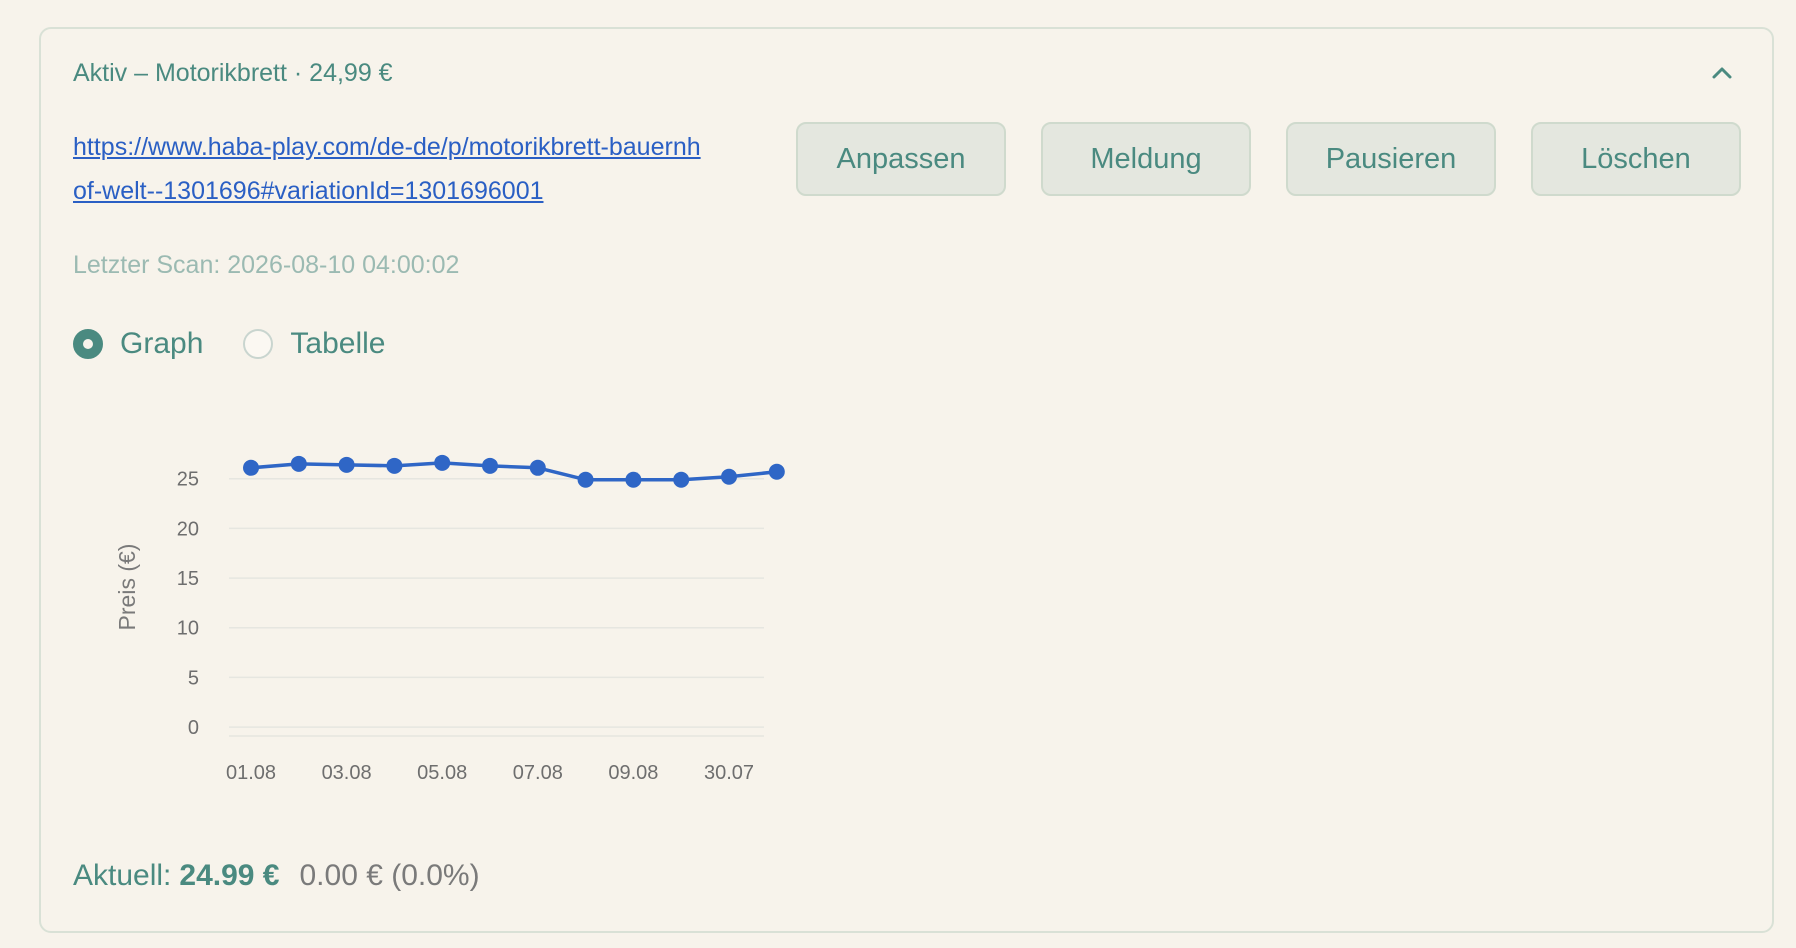  Describe the element at coordinates (442, 773) in the screenshot. I see `x-tick-label: 05.08` at that location.